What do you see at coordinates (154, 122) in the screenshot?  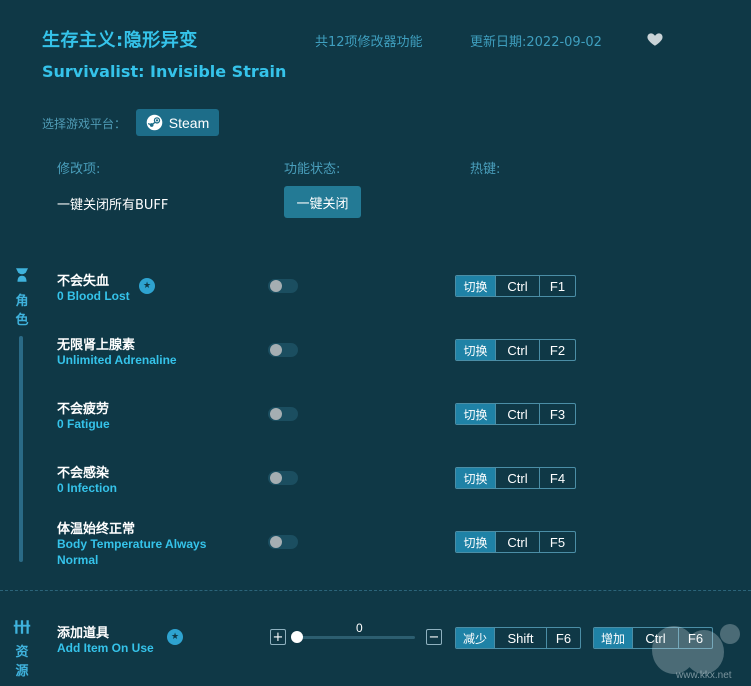 I see `steam-icon` at bounding box center [154, 122].